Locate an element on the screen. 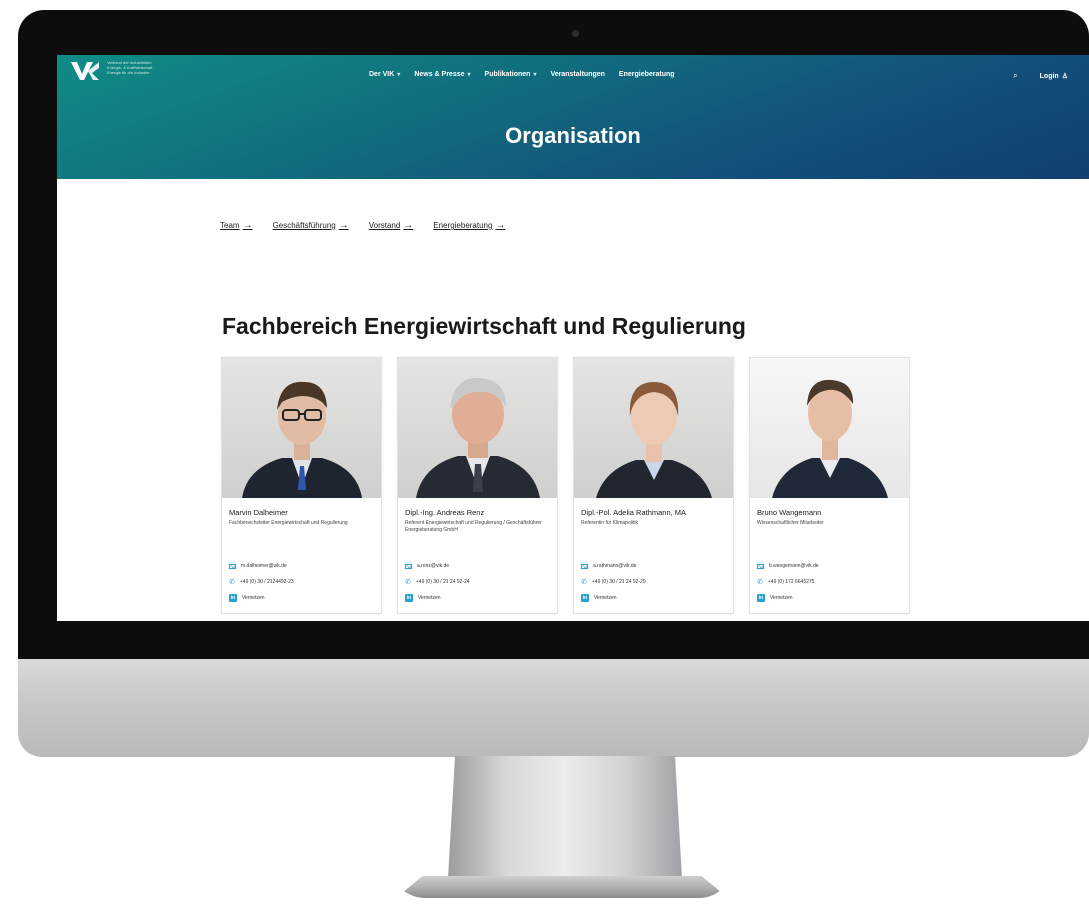 The image size is (1089, 909). logo-line: Energie für die Industrie is located at coordinates (128, 72).